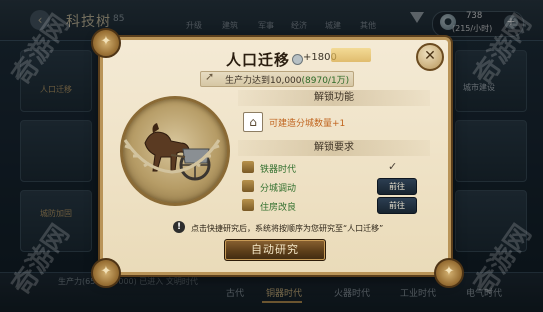 The image size is (543, 312). What do you see at coordinates (297, 59) in the screenshot?
I see `coin-icon` at bounding box center [297, 59].